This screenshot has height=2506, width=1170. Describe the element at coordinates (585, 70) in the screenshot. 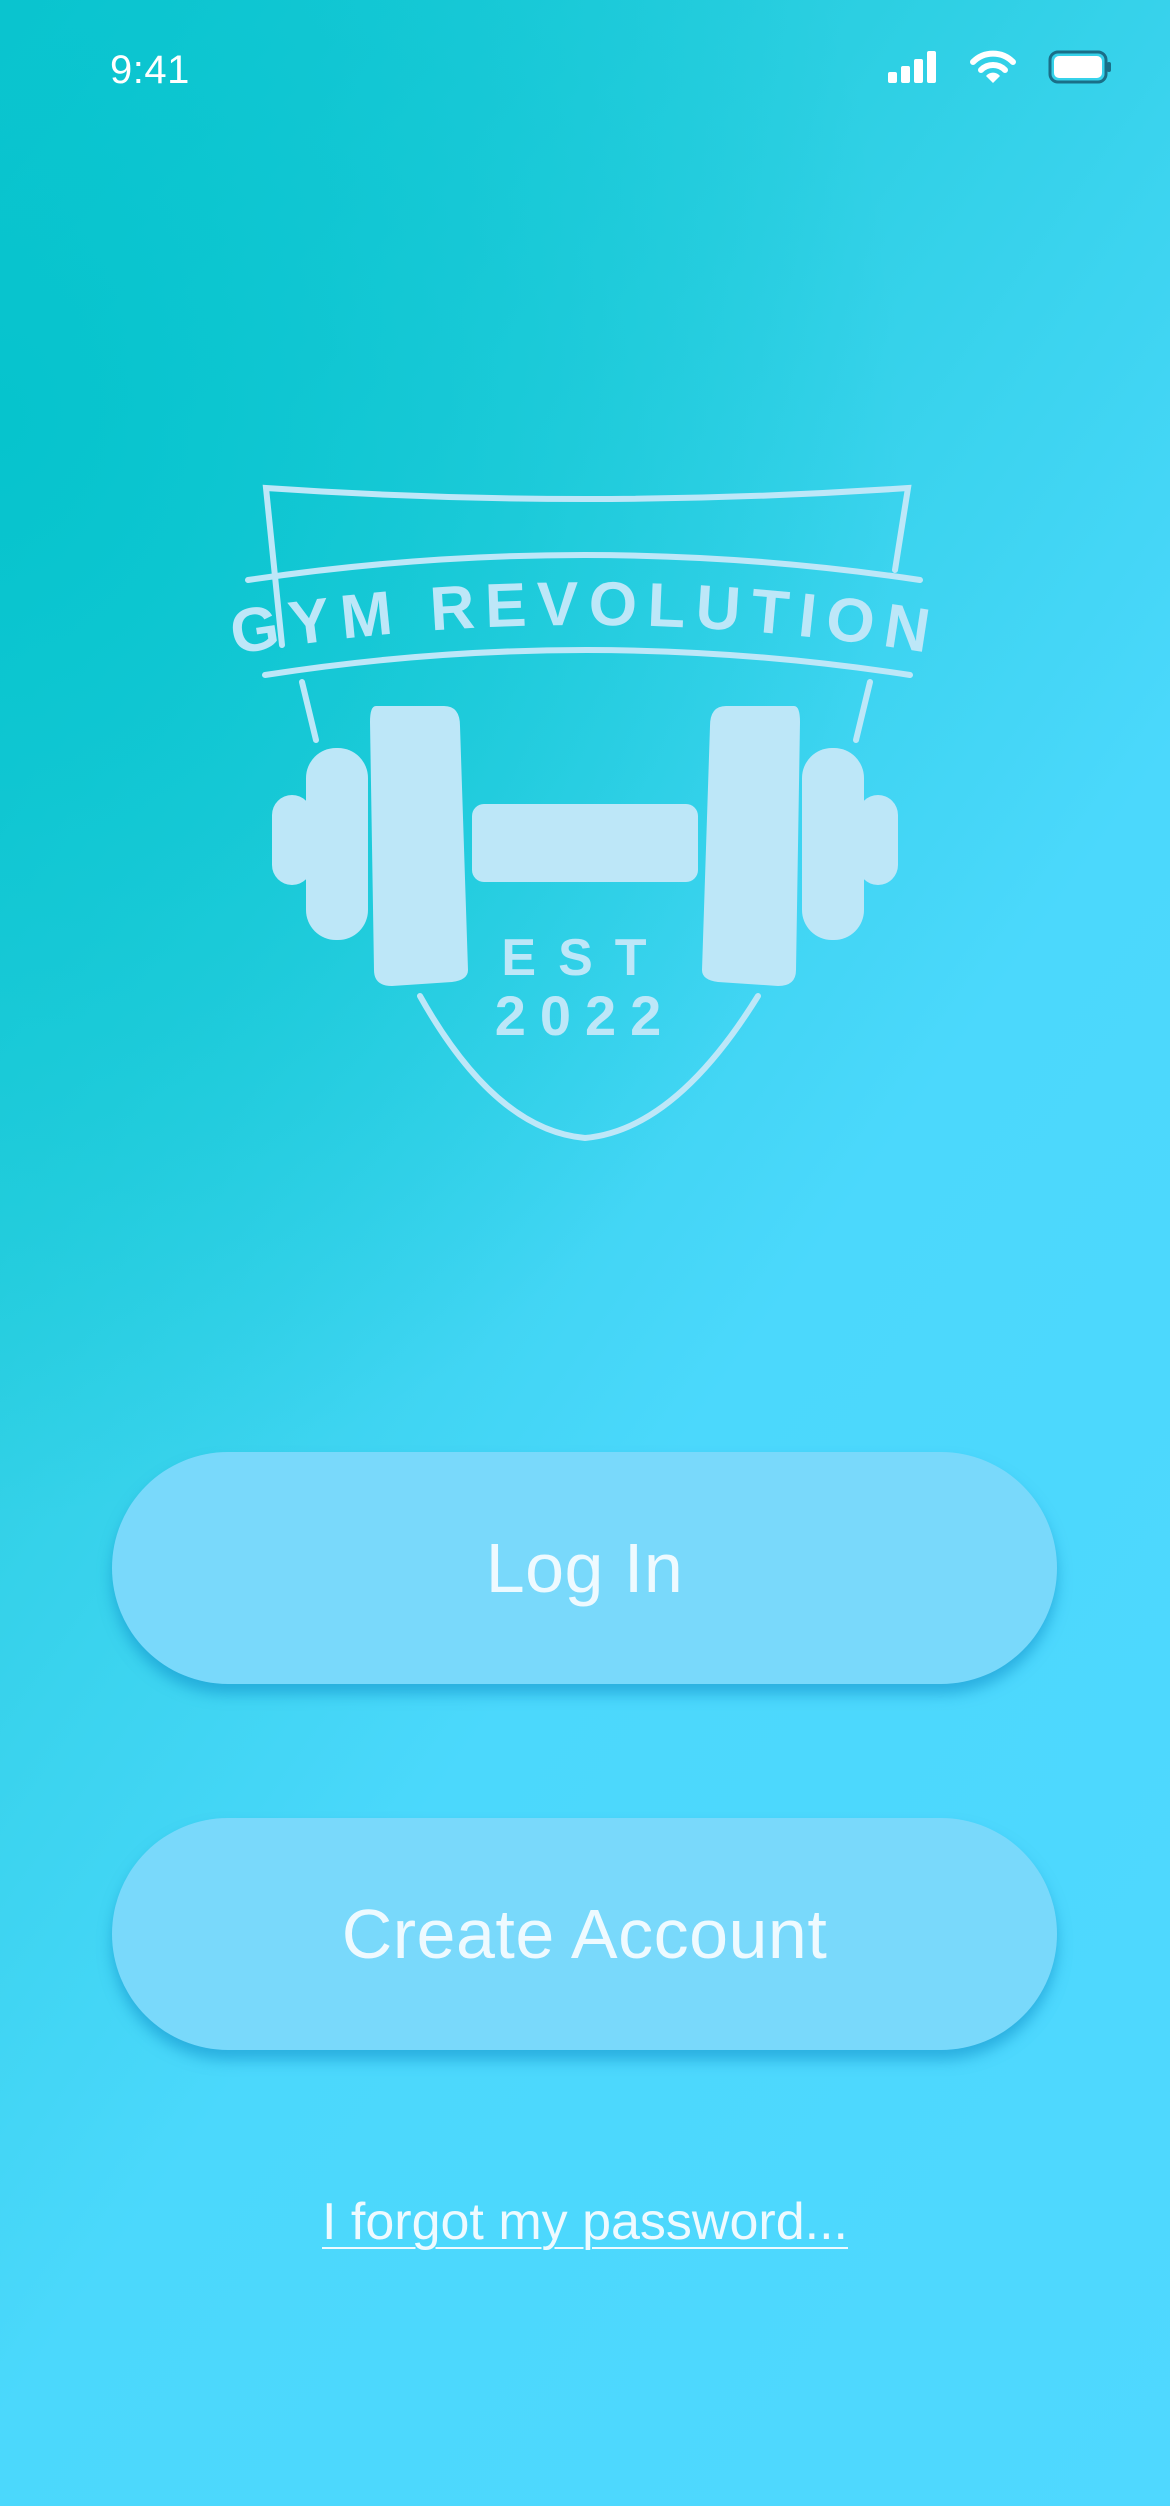

I see `status-bar: 9:41` at that location.